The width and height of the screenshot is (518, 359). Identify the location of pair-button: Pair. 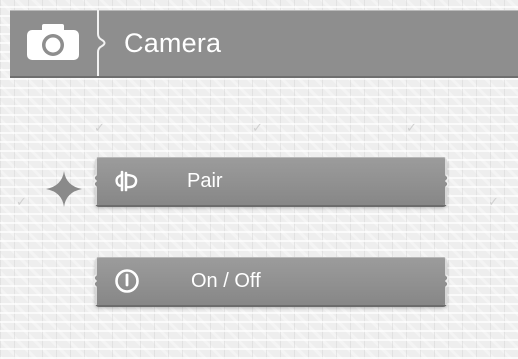
(271, 181).